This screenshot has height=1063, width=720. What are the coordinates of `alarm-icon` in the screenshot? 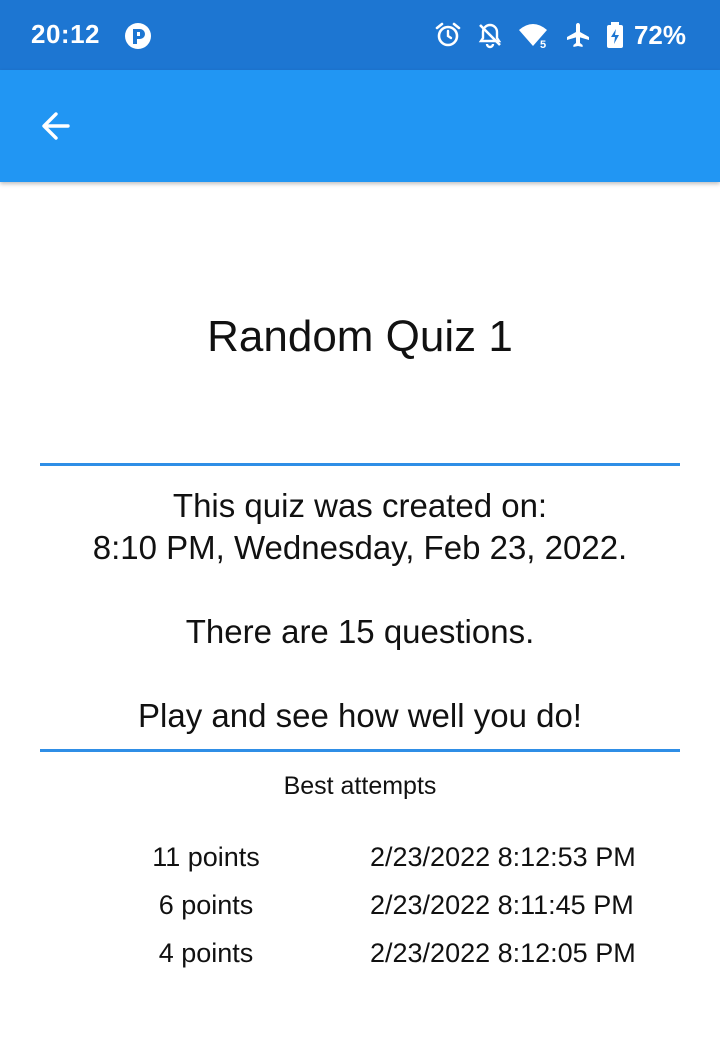 It's located at (448, 35).